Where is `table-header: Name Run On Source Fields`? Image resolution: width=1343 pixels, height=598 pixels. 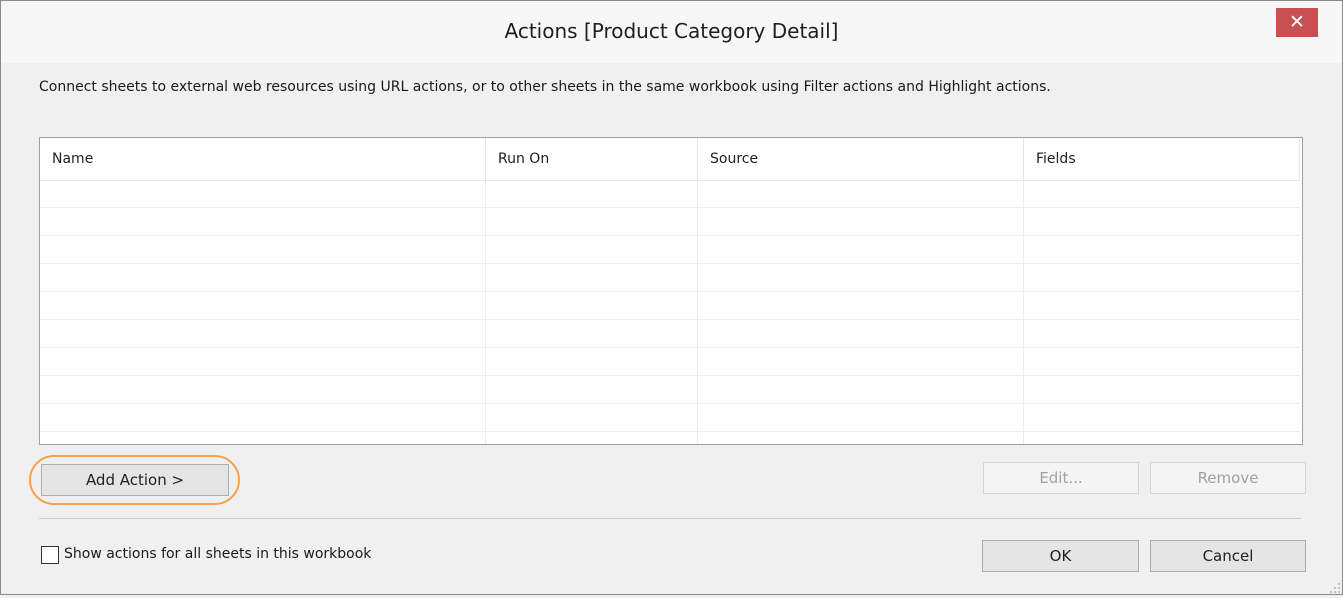
table-header: Name Run On Source Fields is located at coordinates (670, 159).